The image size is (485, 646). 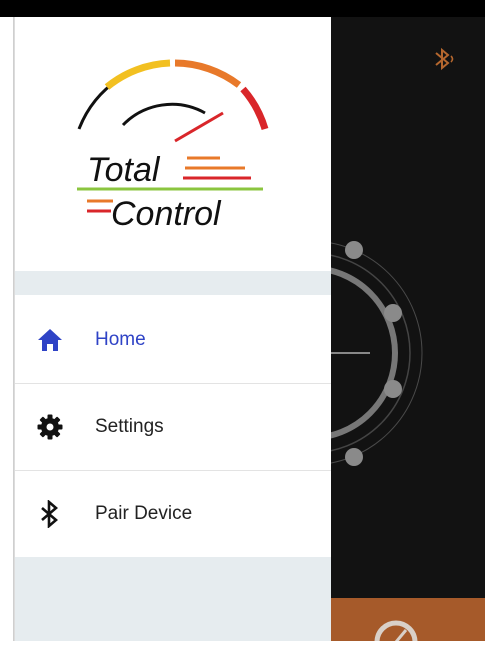 I want to click on menu-item-pair-device: Pair Device, so click(x=173, y=514).